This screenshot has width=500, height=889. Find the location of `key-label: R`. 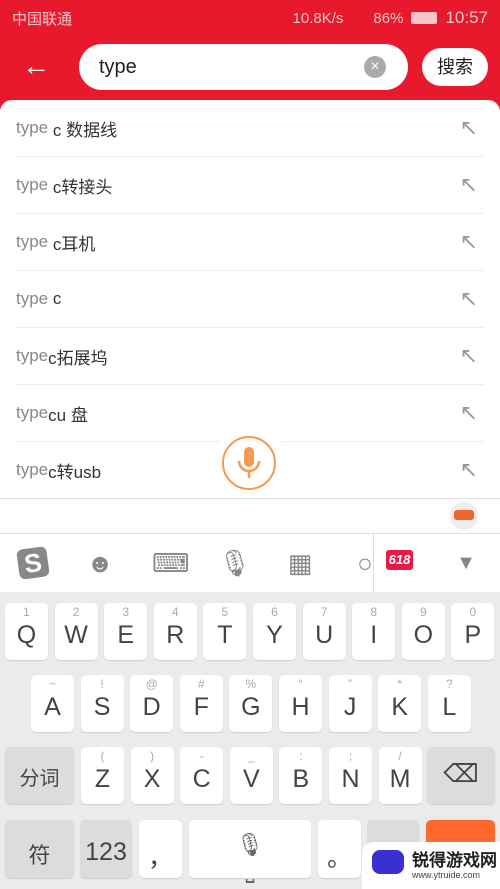

key-label: R is located at coordinates (175, 635).